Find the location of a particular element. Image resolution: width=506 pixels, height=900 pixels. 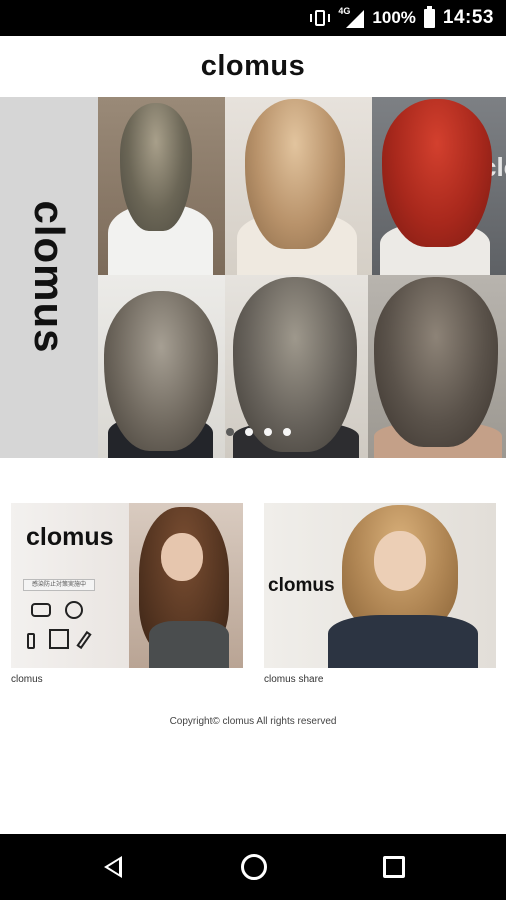

home-icon is located at coordinates (254, 867).